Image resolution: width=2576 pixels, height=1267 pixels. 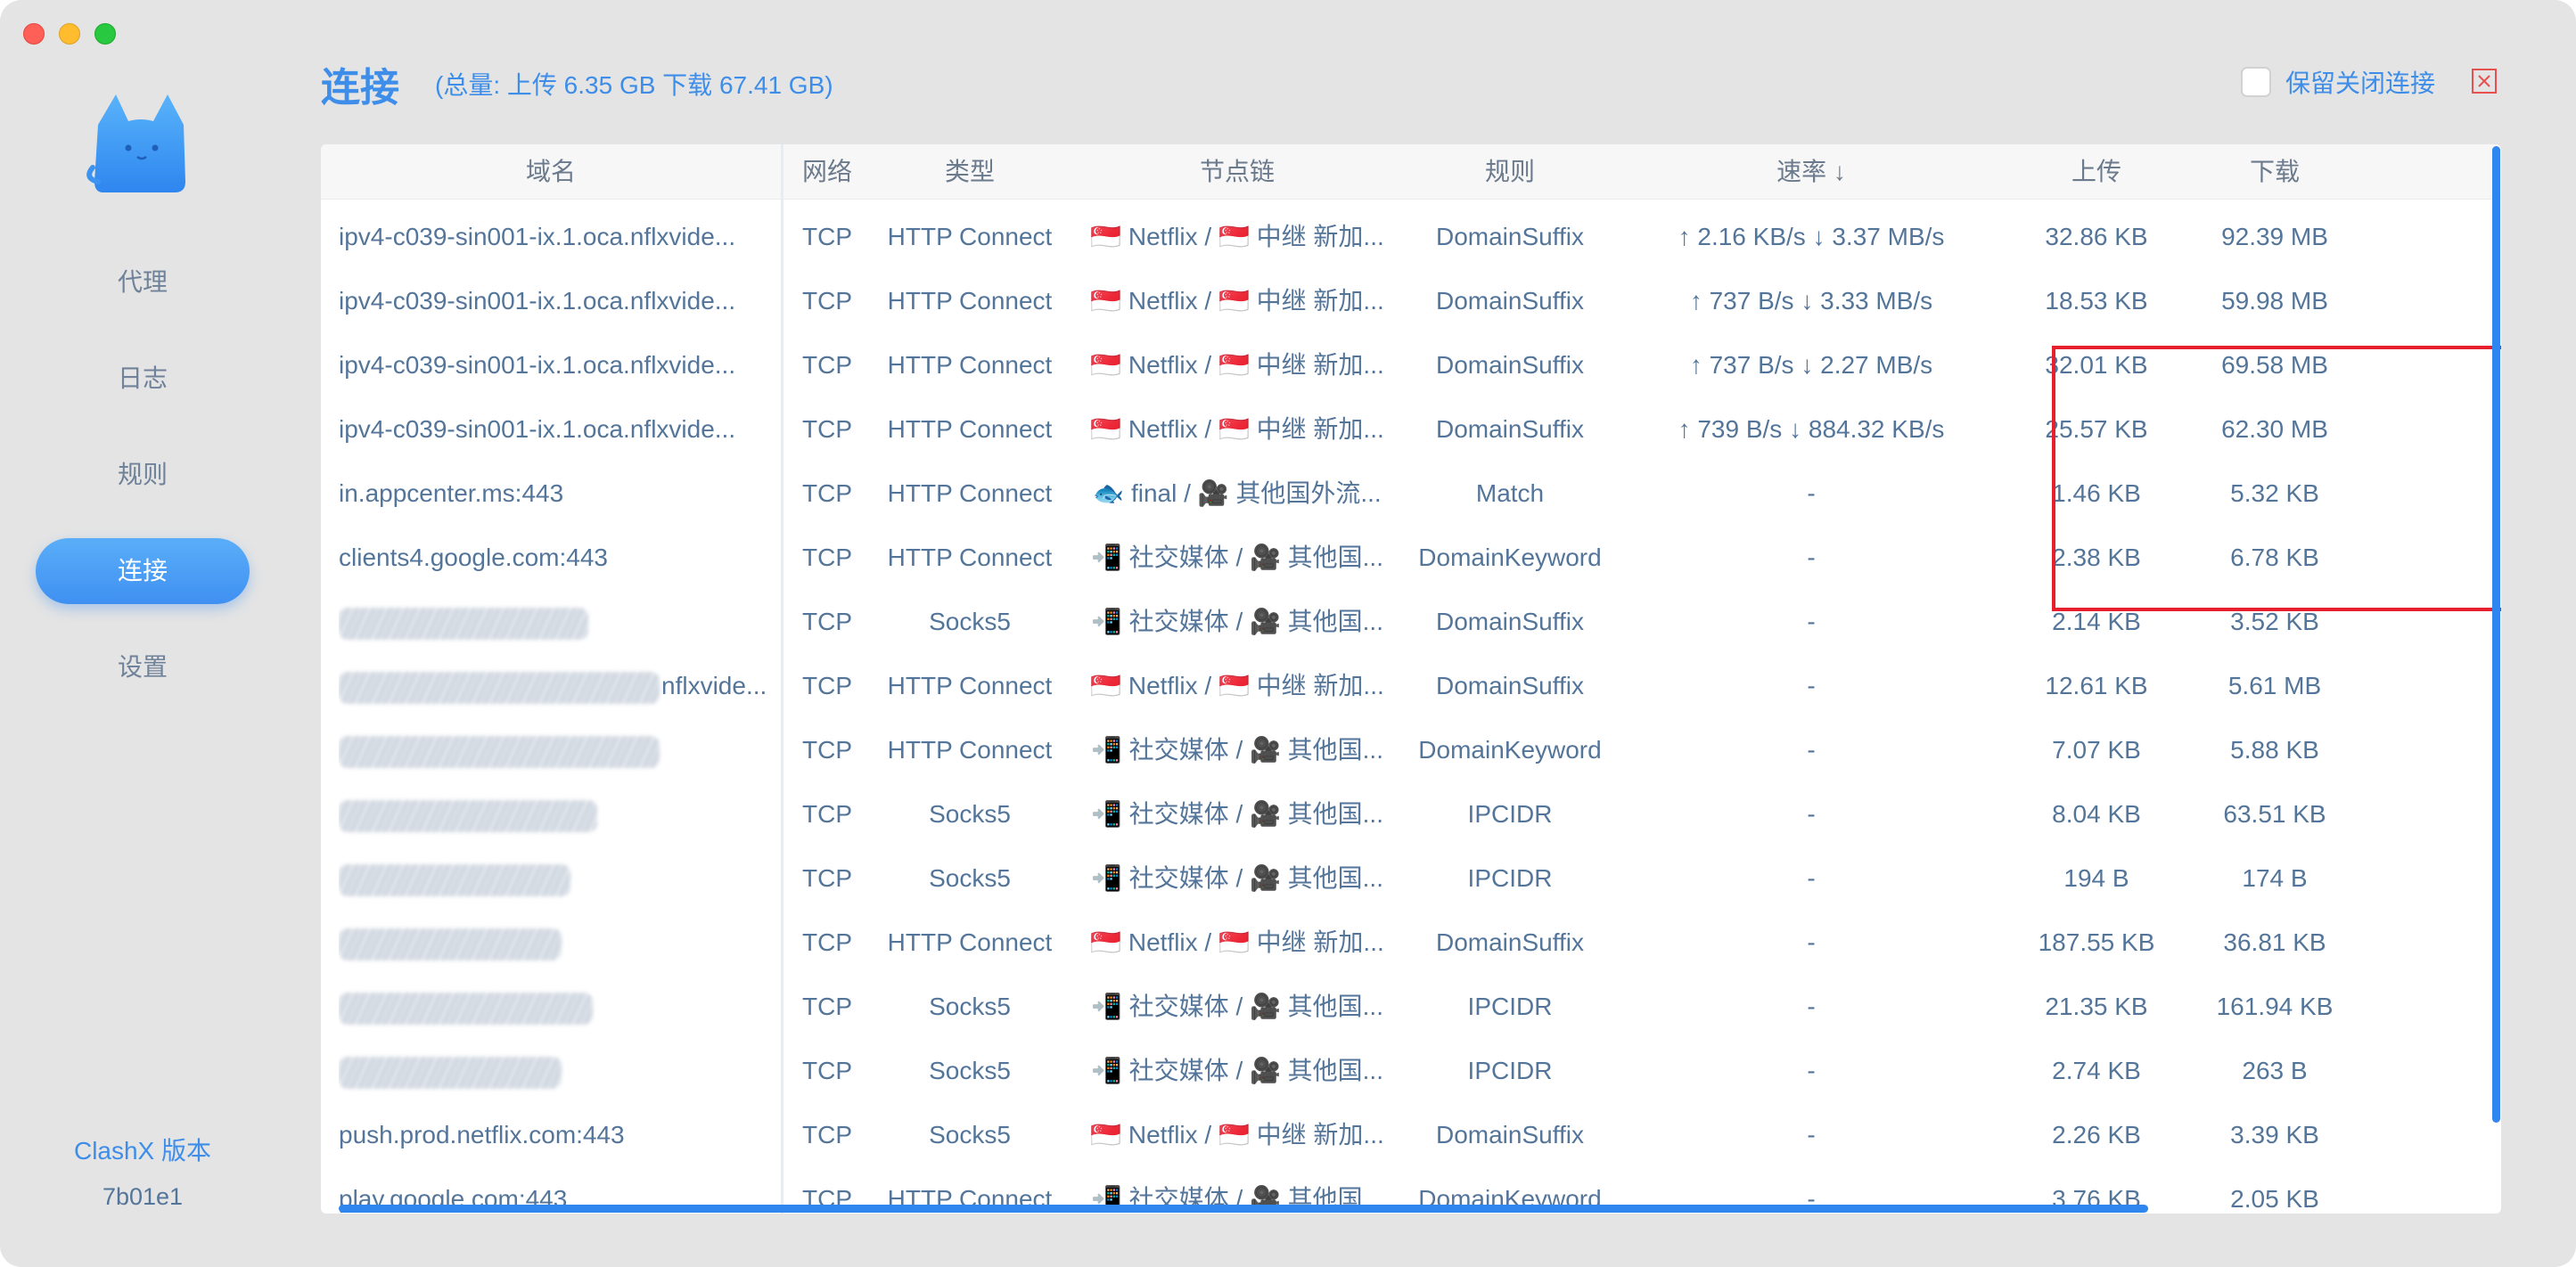 I want to click on cell-download: 5.88 KB, so click(x=2274, y=750).